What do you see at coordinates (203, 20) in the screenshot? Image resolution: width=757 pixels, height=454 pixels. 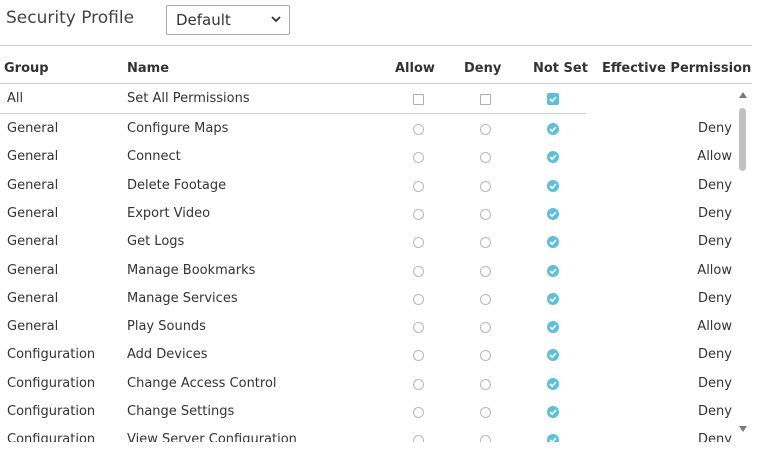 I see `security-profile-value: Default` at bounding box center [203, 20].